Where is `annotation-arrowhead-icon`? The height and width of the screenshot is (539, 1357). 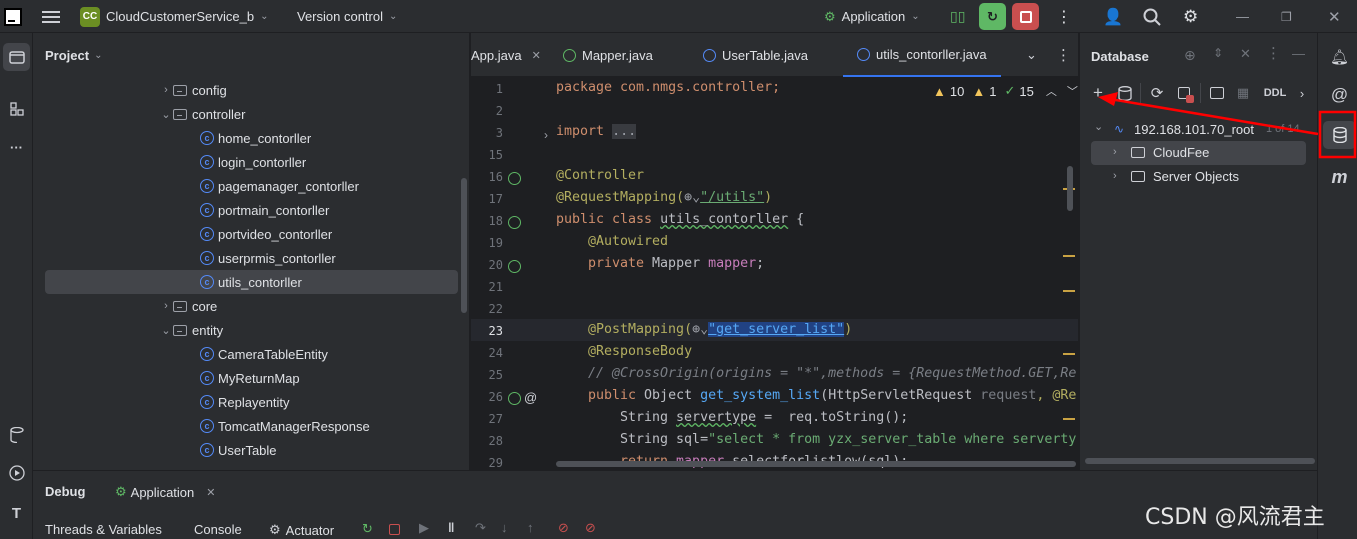
annotation-arrowhead-icon is located at coordinates (1108, 99).